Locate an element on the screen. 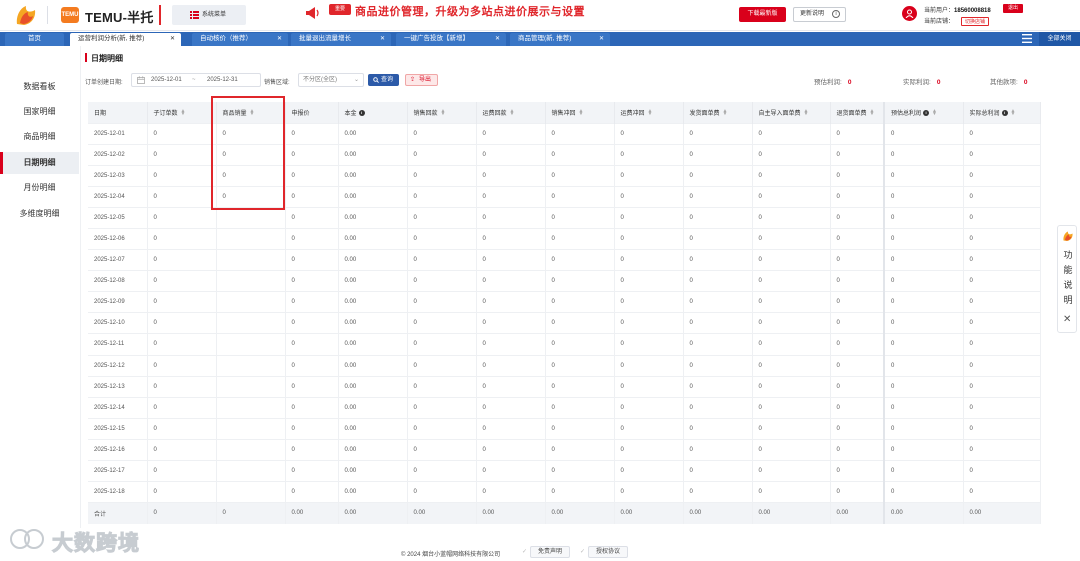  logout-button: 退出 is located at coordinates (1013, 8).